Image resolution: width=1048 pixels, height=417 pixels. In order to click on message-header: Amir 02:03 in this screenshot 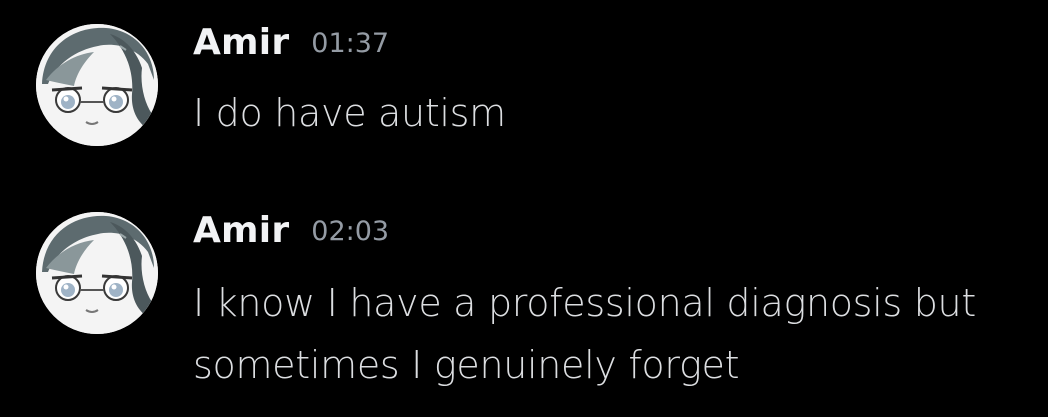, I will do `click(291, 235)`.